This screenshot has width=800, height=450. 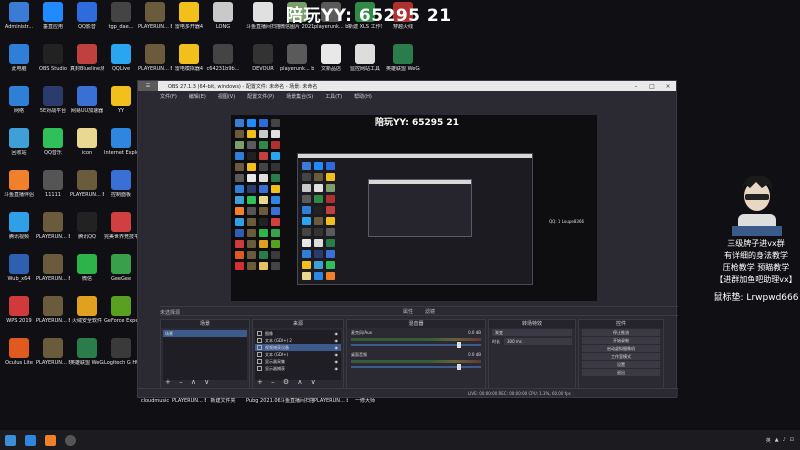 What do you see at coordinates (532, 332) in the screenshot?
I see `transition-select: 渐变` at bounding box center [532, 332].